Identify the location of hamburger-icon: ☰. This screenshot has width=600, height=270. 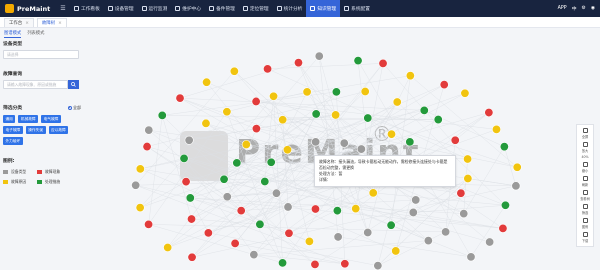
(63, 8).